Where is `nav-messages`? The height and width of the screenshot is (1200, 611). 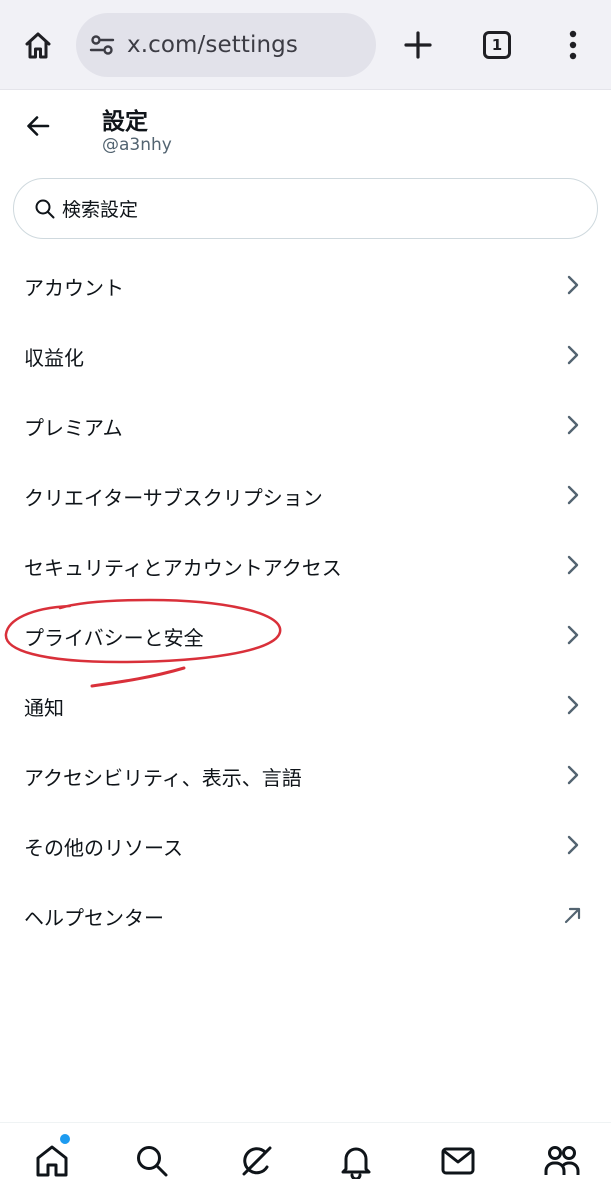
nav-messages is located at coordinates (458, 1161).